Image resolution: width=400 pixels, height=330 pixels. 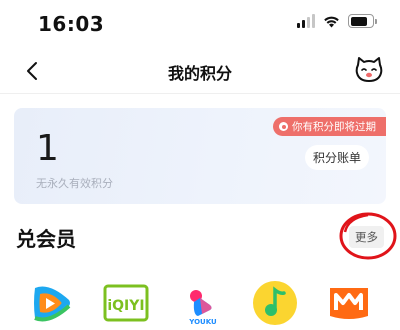 I want to click on wifi-icon, so click(x=331, y=21).